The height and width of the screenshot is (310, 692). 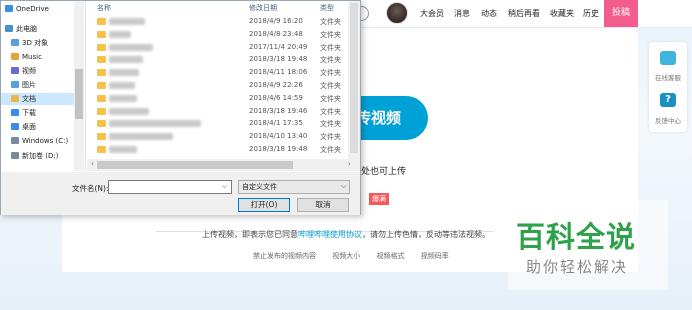 What do you see at coordinates (668, 87) in the screenshot?
I see `right-side-panel: 在线客服 ? 反馈中心` at bounding box center [668, 87].